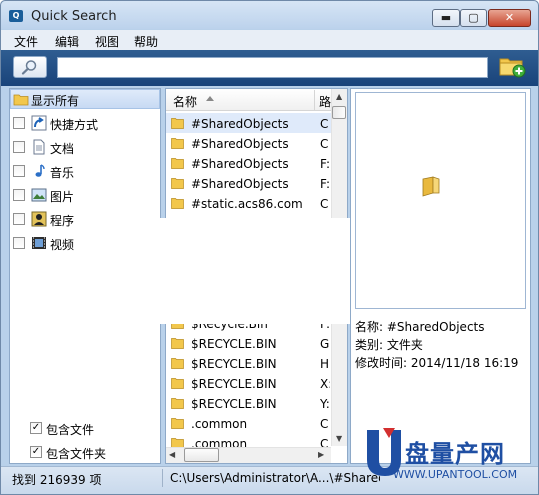 The height and width of the screenshot is (495, 539). I want to click on item-path: X:, so click(325, 384).